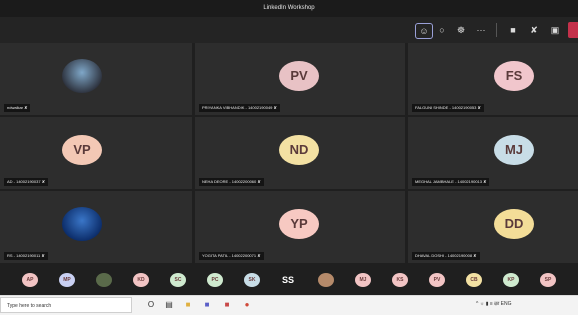 The image size is (578, 315). Describe the element at coordinates (169, 305) in the screenshot. I see `task-view-icon: ▤` at that location.